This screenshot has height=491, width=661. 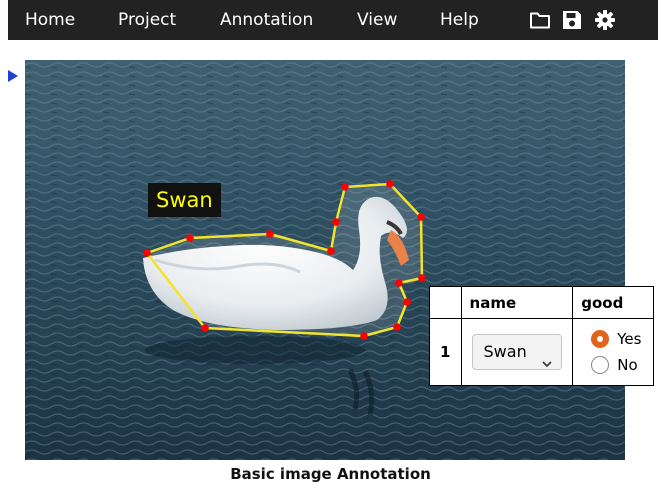 What do you see at coordinates (147, 20) in the screenshot?
I see `menu-project: Project` at bounding box center [147, 20].